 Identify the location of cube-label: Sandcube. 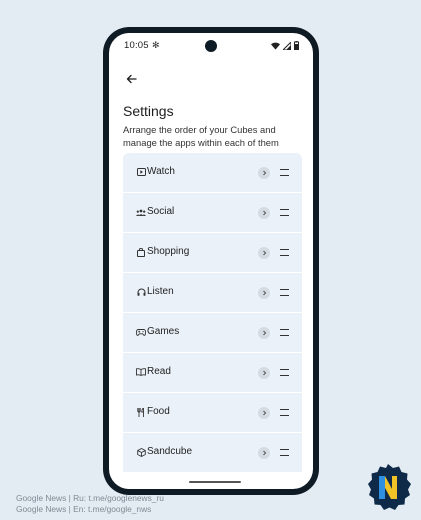
(170, 451).